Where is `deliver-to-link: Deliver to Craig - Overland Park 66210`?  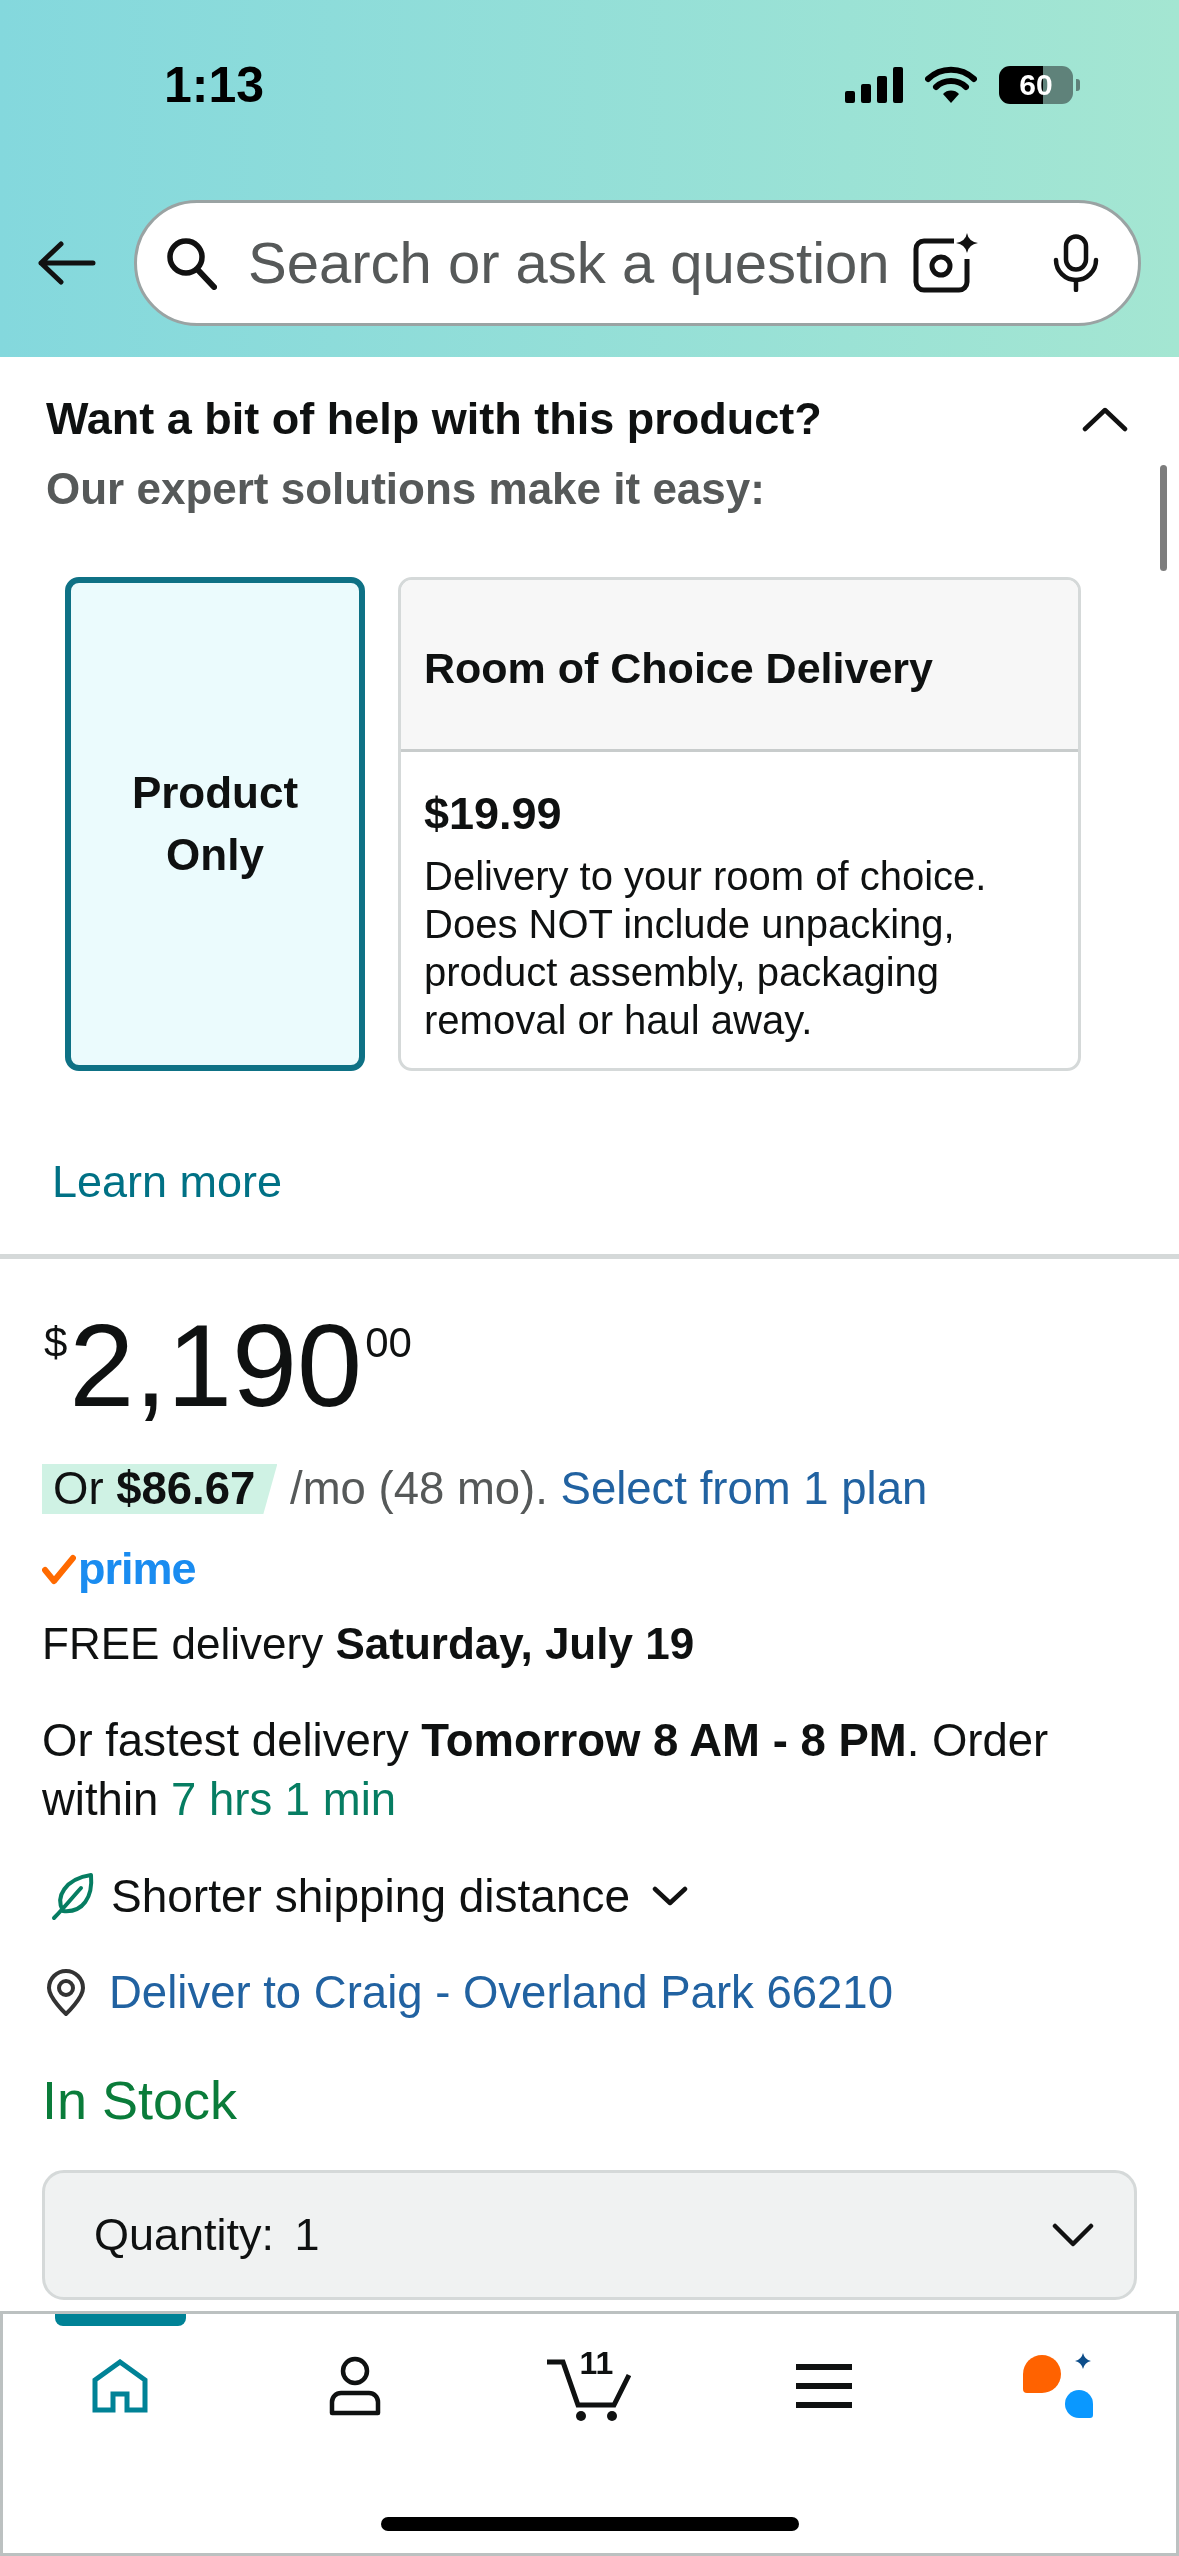
deliver-to-link: Deliver to Craig - Overland Park 66210 is located at coordinates (469, 1993).